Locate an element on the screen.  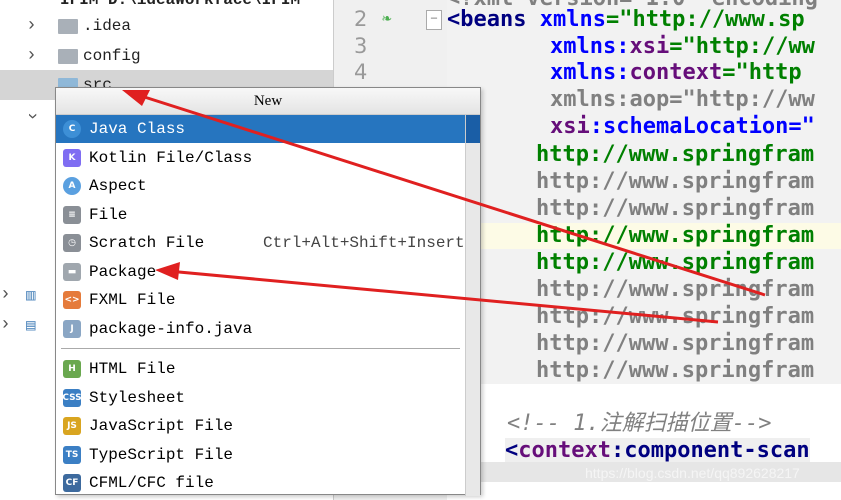
menu-item-java-class: C Java Class is located at coordinates (261, 129).